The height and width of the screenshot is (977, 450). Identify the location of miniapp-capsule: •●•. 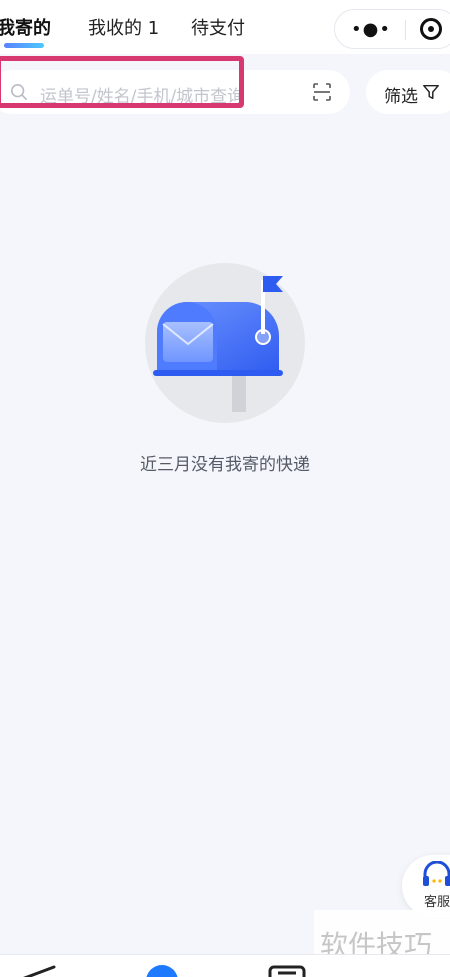
(392, 29).